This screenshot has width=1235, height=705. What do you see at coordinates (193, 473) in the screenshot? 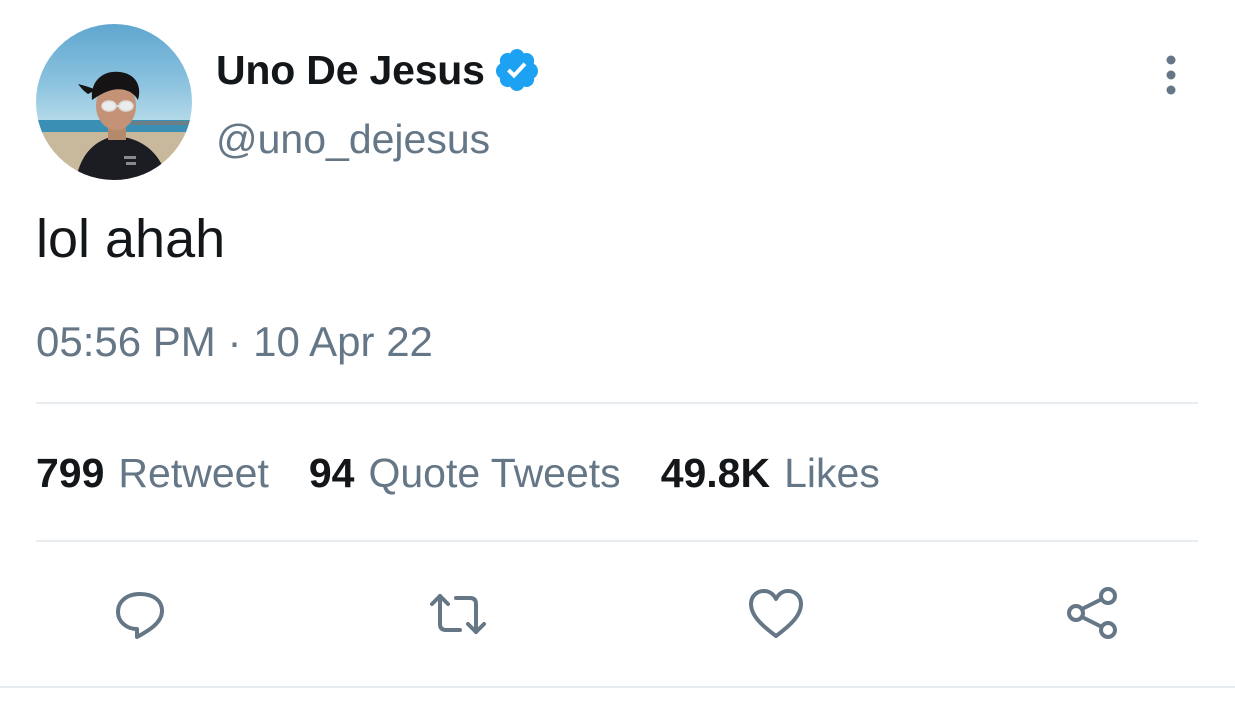
I see `stat-label: Retweet` at bounding box center [193, 473].